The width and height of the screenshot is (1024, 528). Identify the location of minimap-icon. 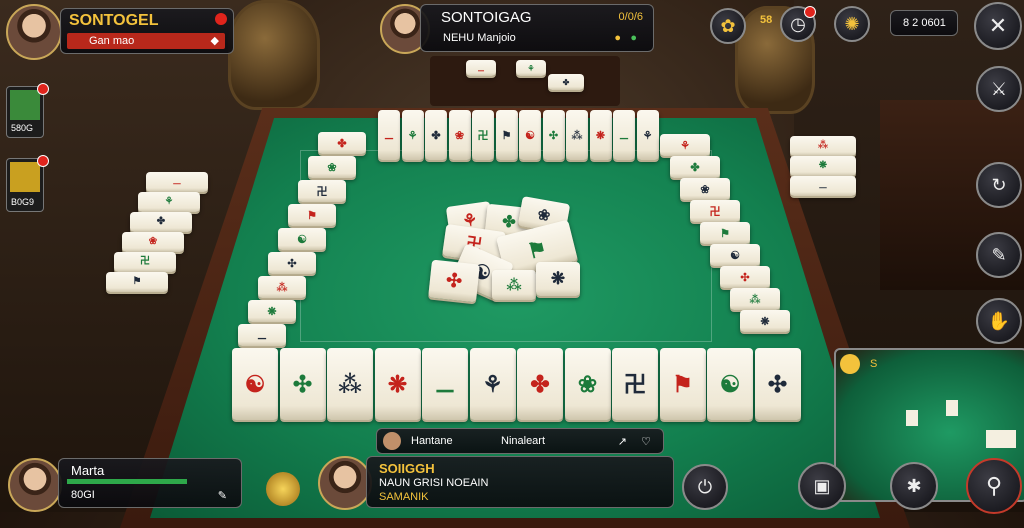
(850, 364).